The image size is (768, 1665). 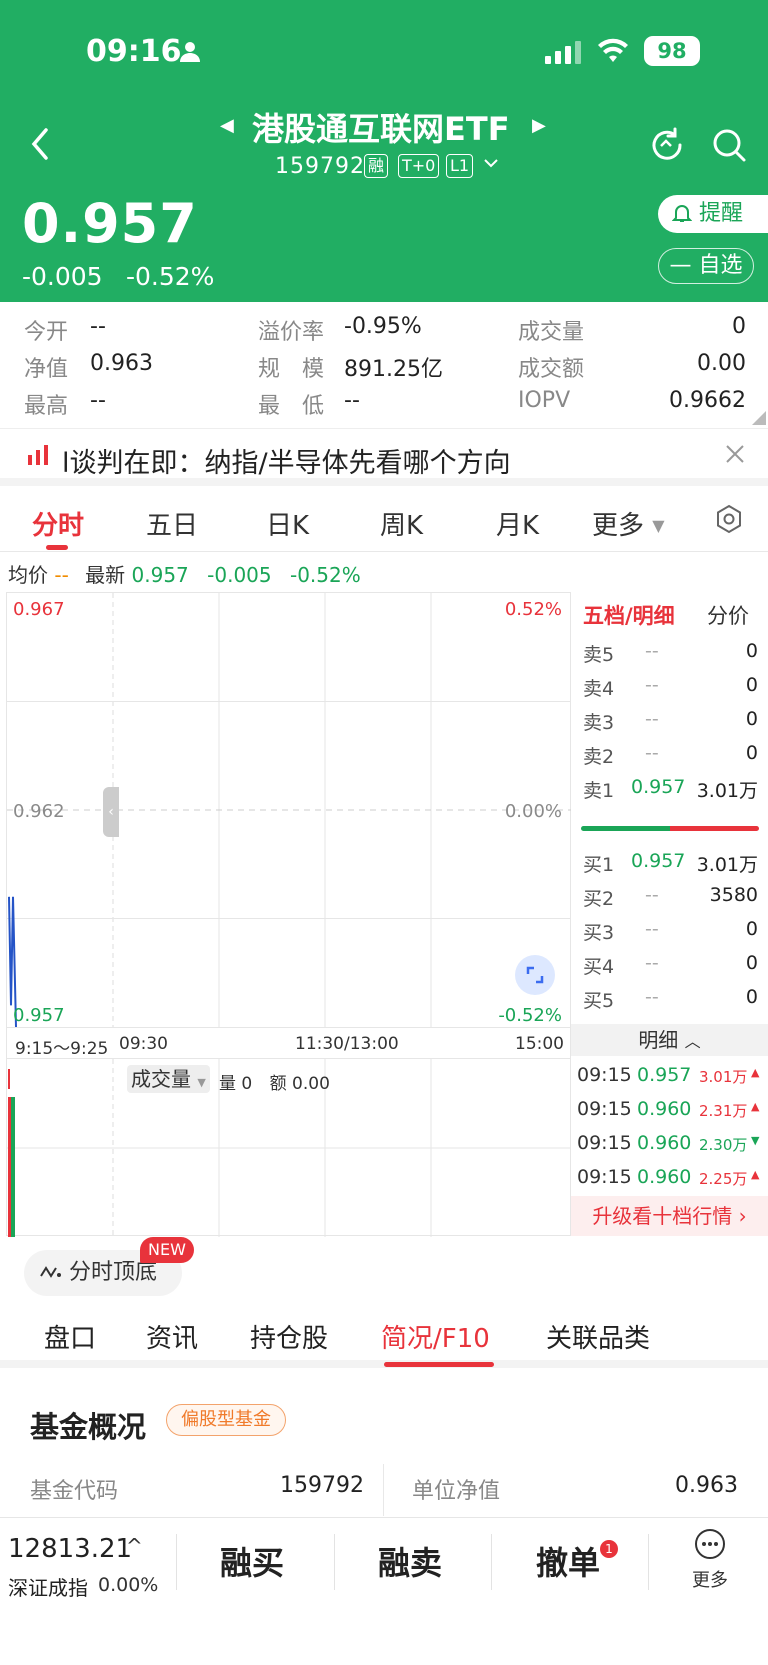 What do you see at coordinates (9, 1167) in the screenshot?
I see `volume-bar` at bounding box center [9, 1167].